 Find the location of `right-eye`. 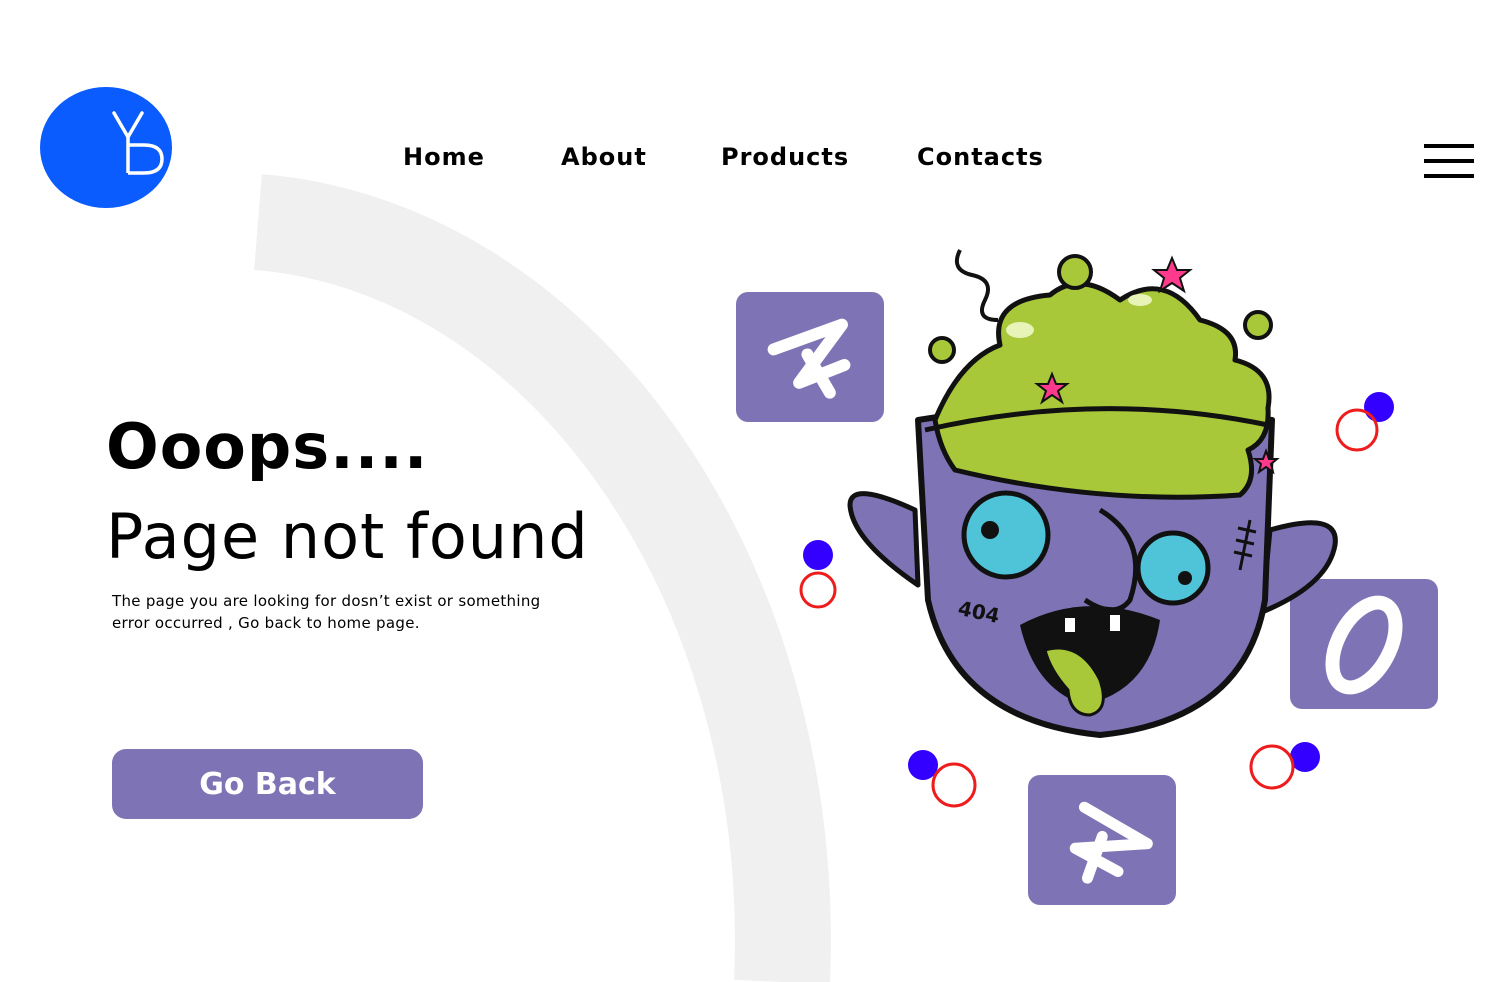

right-eye is located at coordinates (1173, 568).